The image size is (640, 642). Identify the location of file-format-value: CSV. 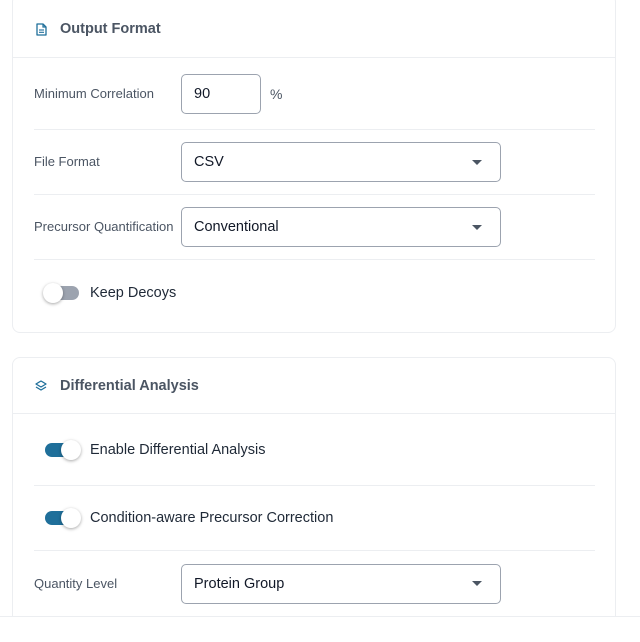
(209, 162).